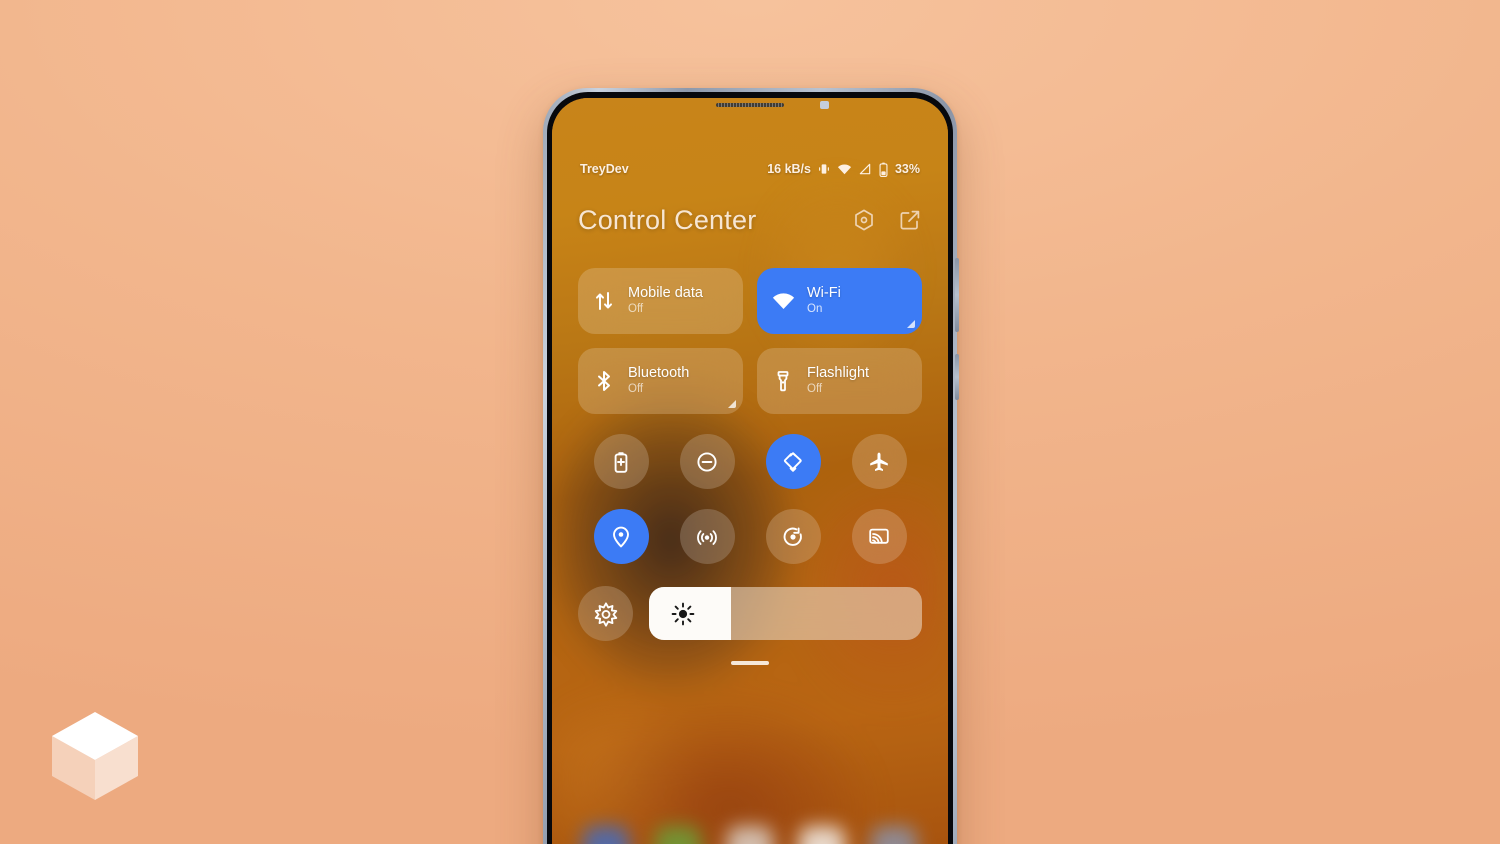 The image size is (1500, 844). What do you see at coordinates (785, 613) in the screenshot?
I see `brightness-slider` at bounding box center [785, 613].